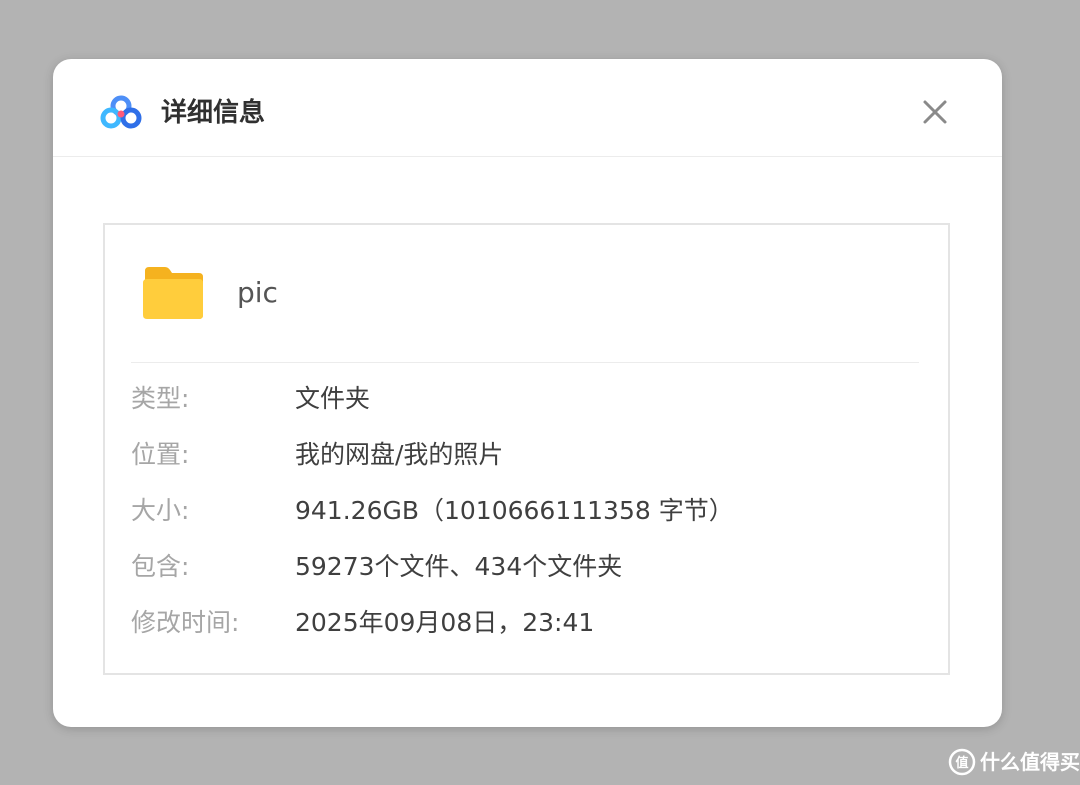  What do you see at coordinates (160, 566) in the screenshot?
I see `detail-label: 包含:` at bounding box center [160, 566].